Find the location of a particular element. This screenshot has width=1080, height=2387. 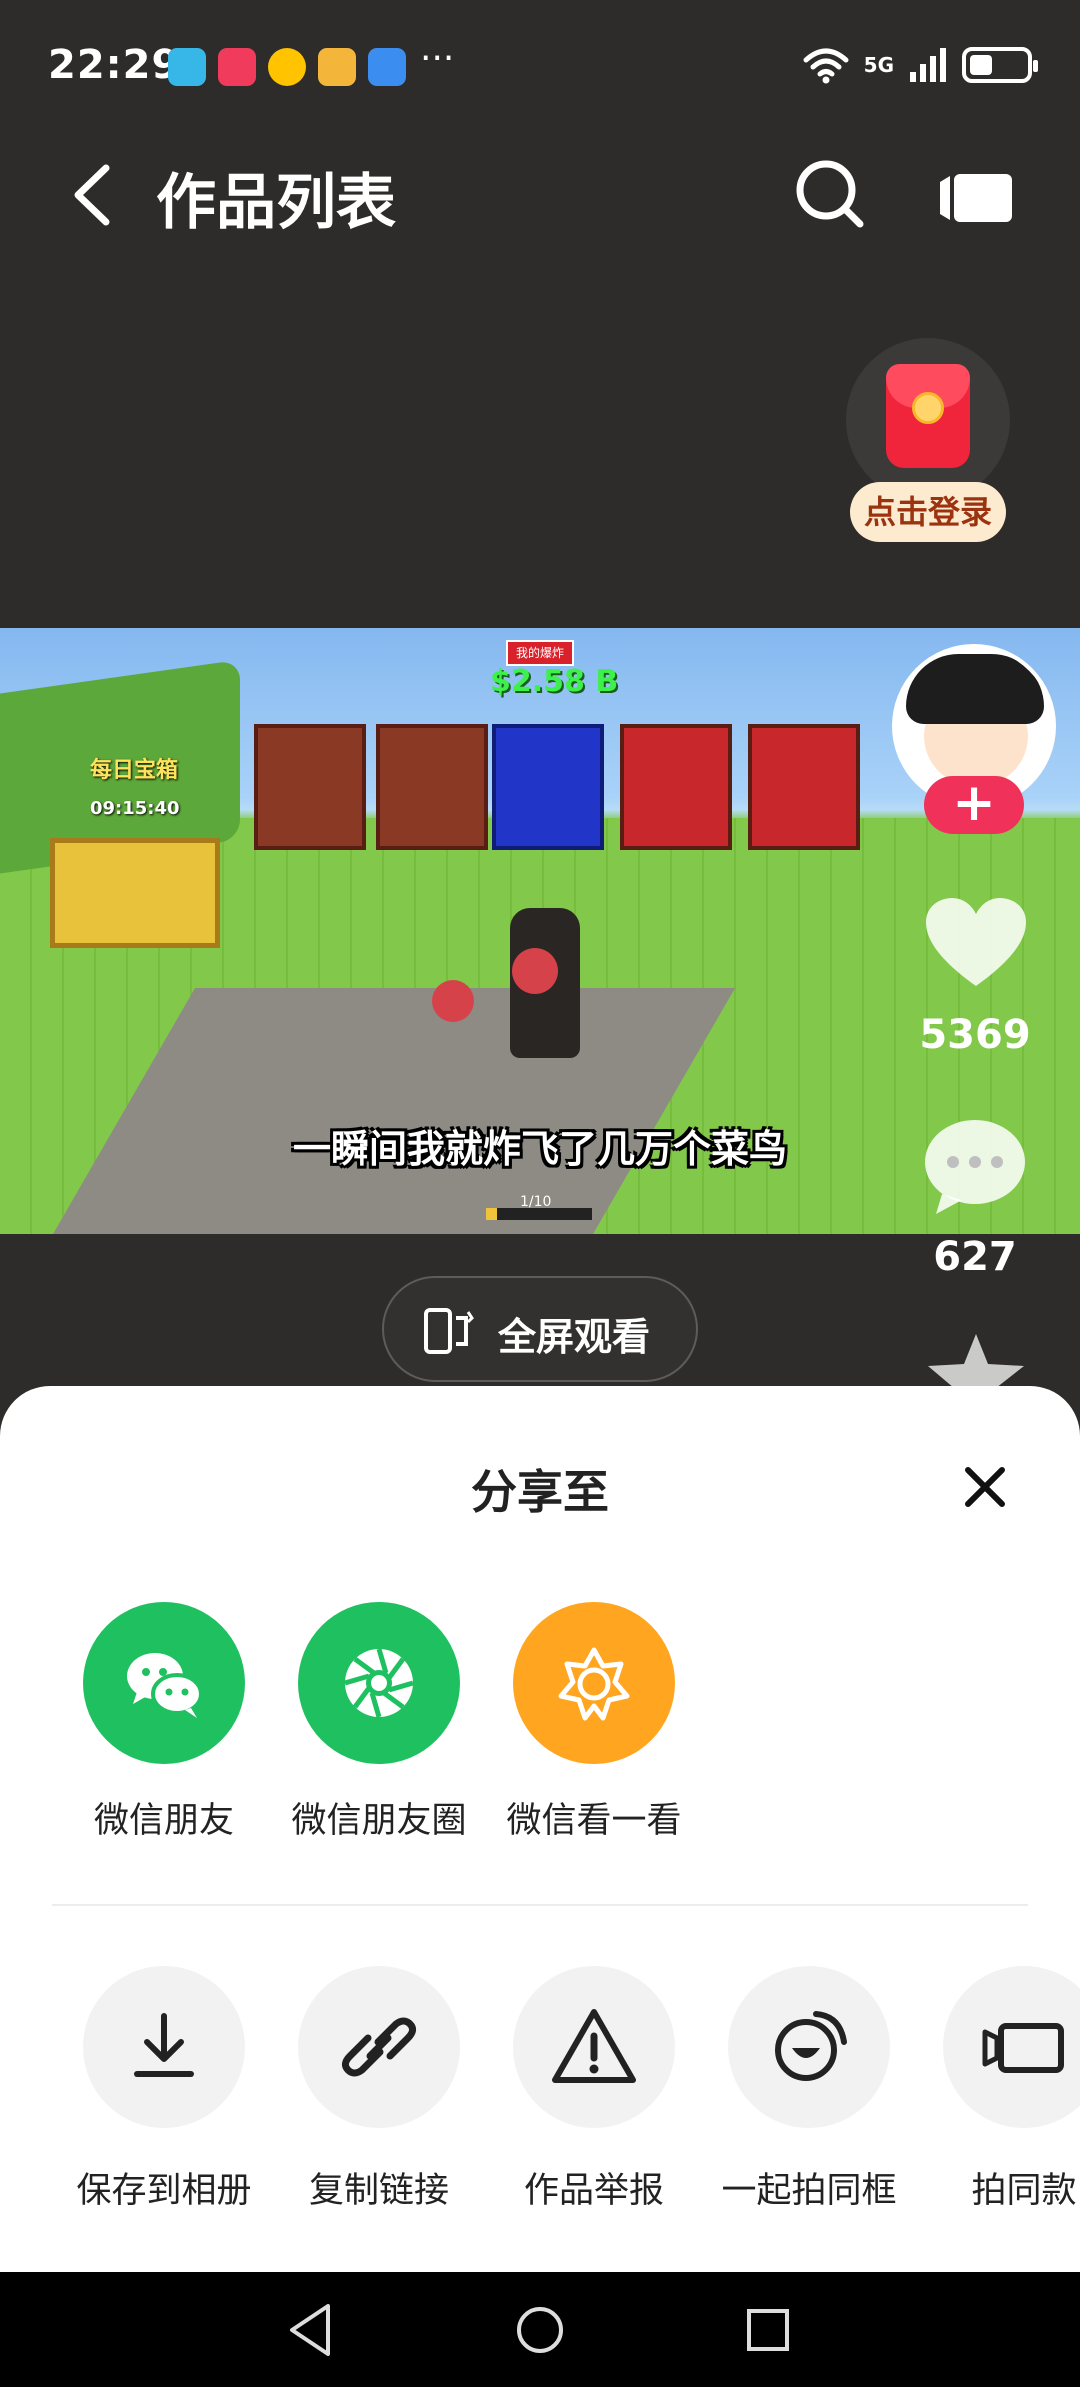

status-time: 22:29 is located at coordinates (114, 65).